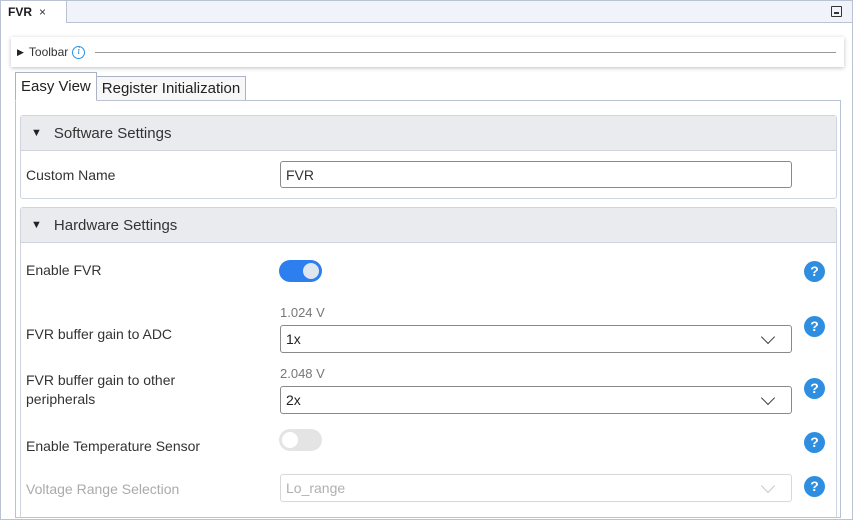 The image size is (853, 520). What do you see at coordinates (100, 390) in the screenshot?
I see `periph-gain-label: FVR buffer gain to other peripherals` at bounding box center [100, 390].